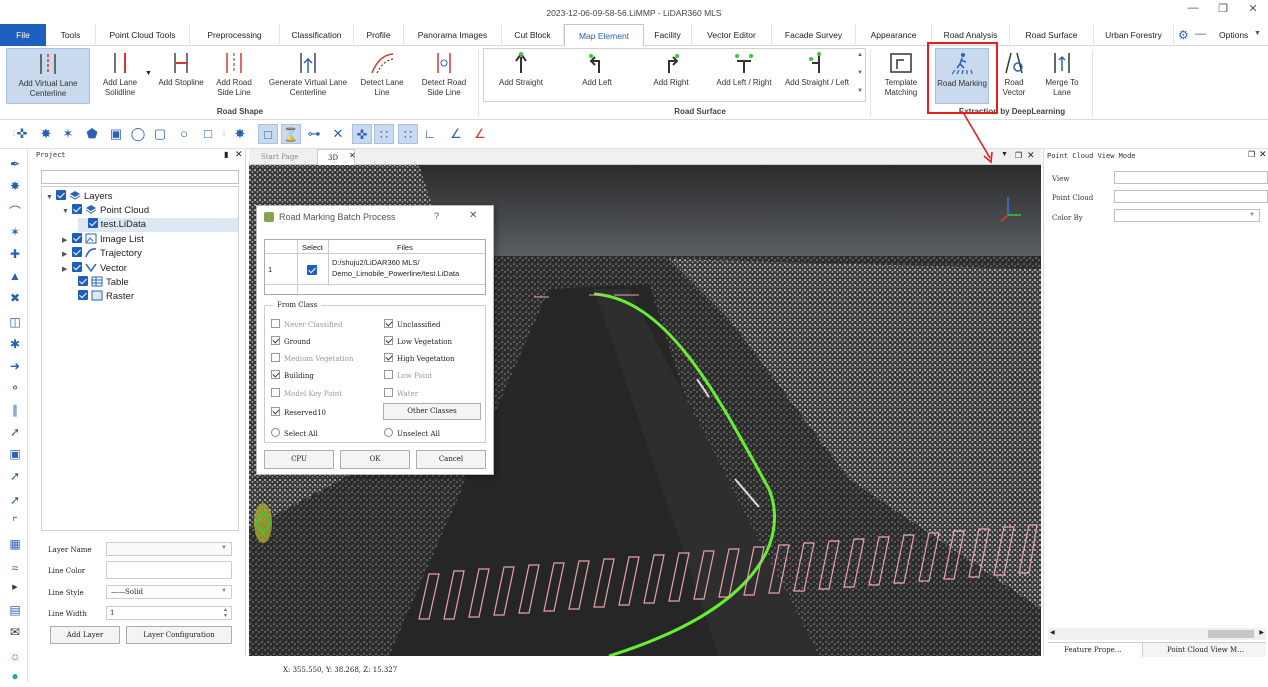 The width and height of the screenshot is (1268, 687). I want to click on split-line-icon: ◫, so click(15, 324).